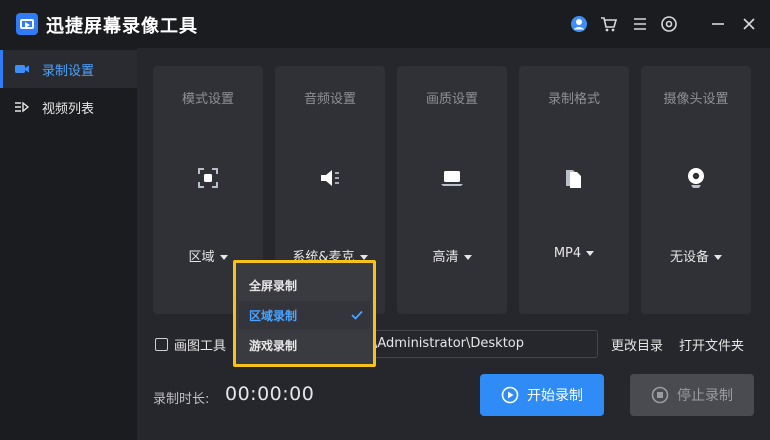 This screenshot has width=770, height=440. I want to click on draw-tool-checkbox: 画图工具, so click(191, 344).